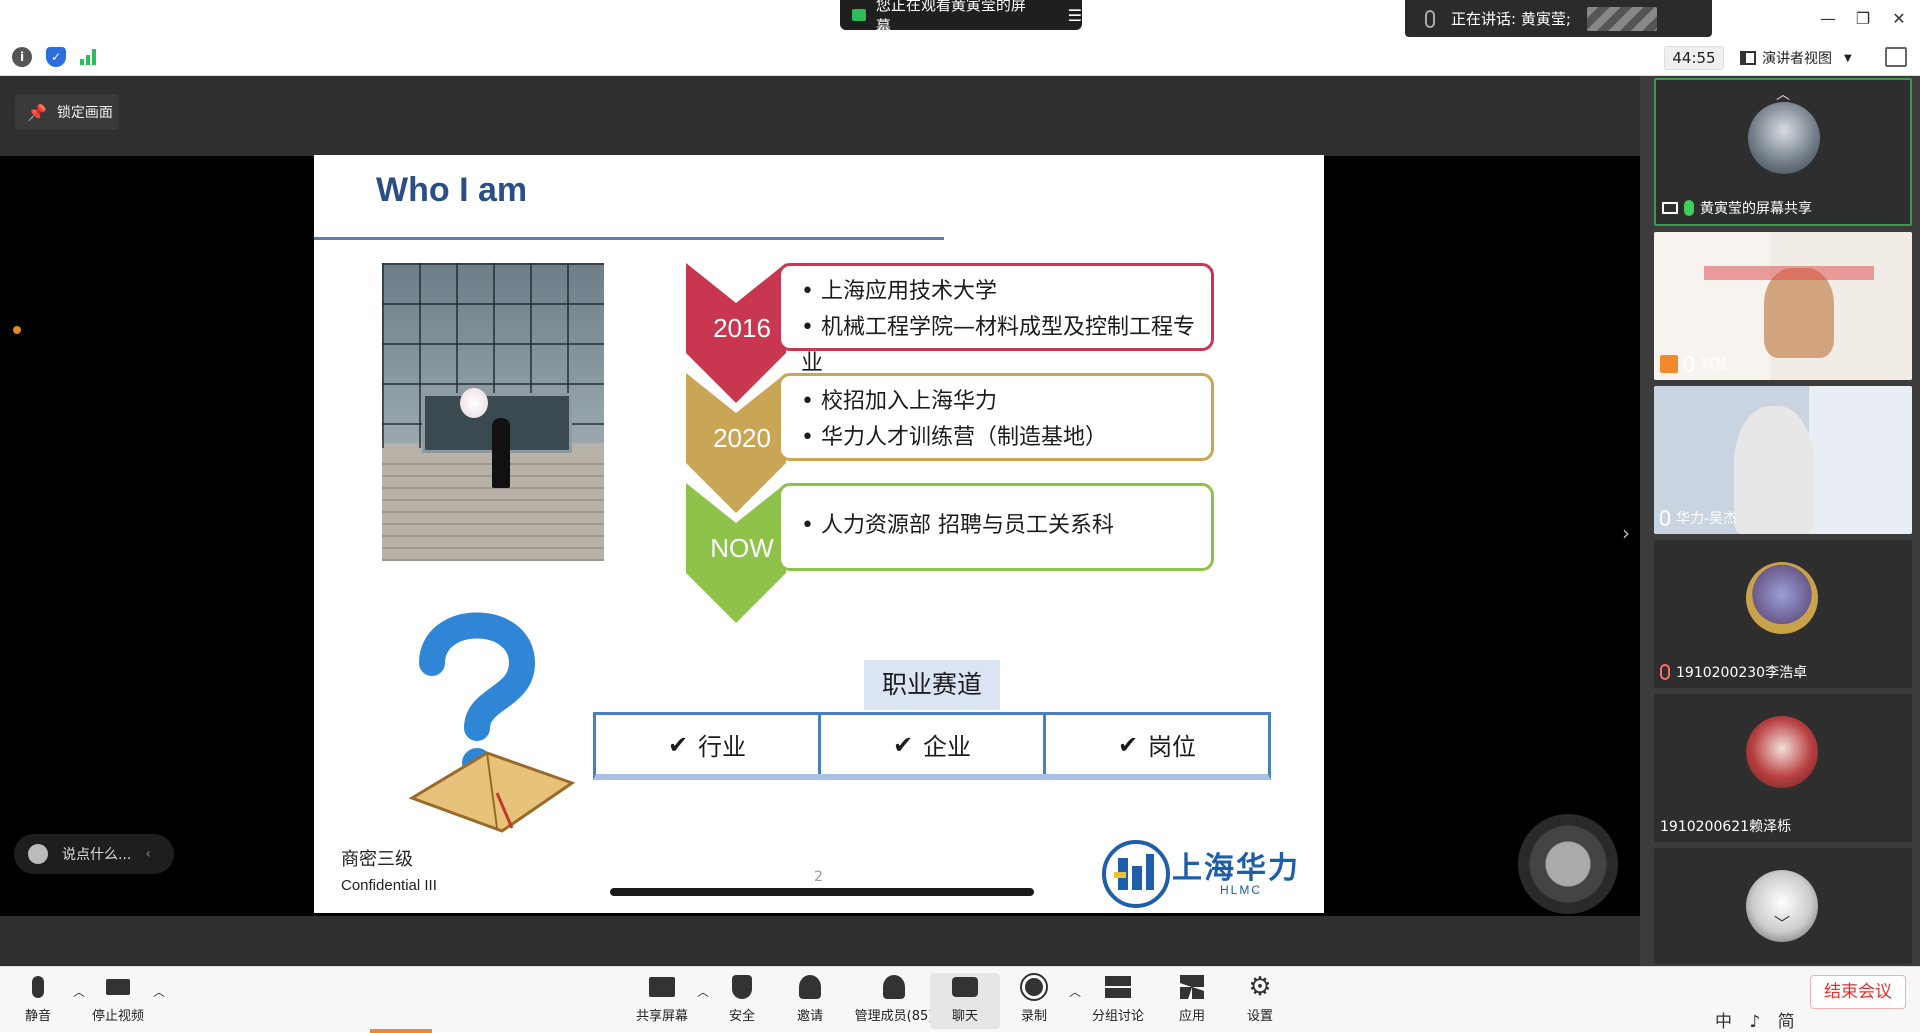  I want to click on lock-view-button: 📌 锁定画面, so click(67, 112).